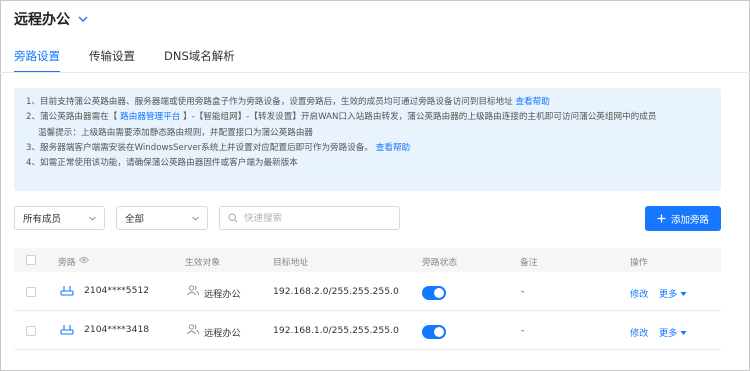  I want to click on page-title: 远程办公, so click(42, 20).